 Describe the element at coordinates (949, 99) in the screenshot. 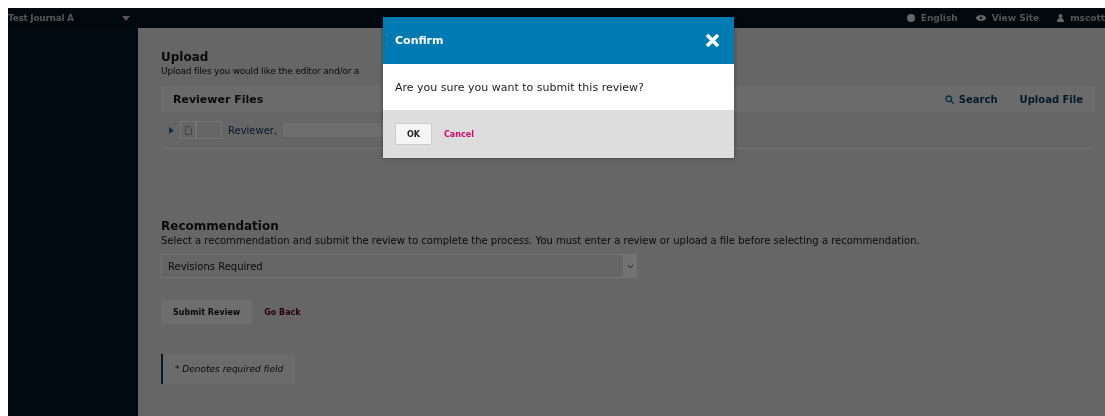

I see `search-icon` at that location.